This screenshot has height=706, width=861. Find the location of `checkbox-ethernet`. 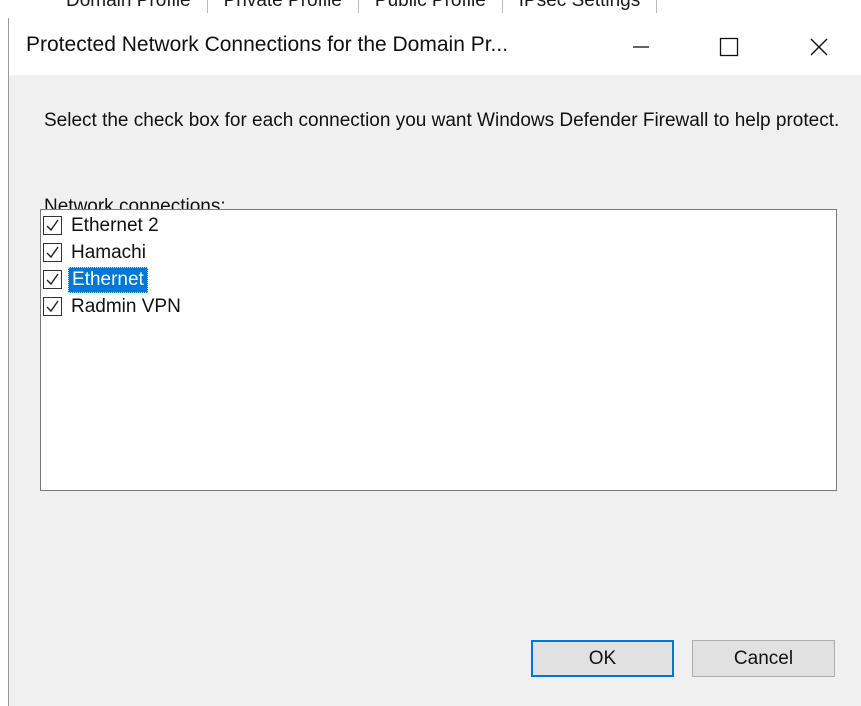

checkbox-ethernet is located at coordinates (52, 279).